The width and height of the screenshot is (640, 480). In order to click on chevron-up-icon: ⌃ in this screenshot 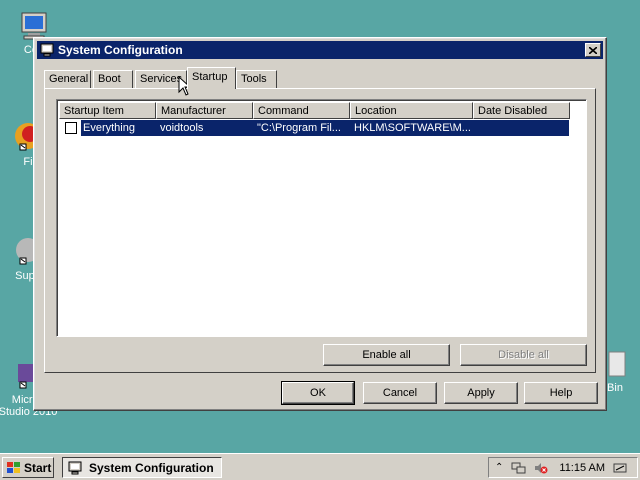, I will do `click(499, 467)`.